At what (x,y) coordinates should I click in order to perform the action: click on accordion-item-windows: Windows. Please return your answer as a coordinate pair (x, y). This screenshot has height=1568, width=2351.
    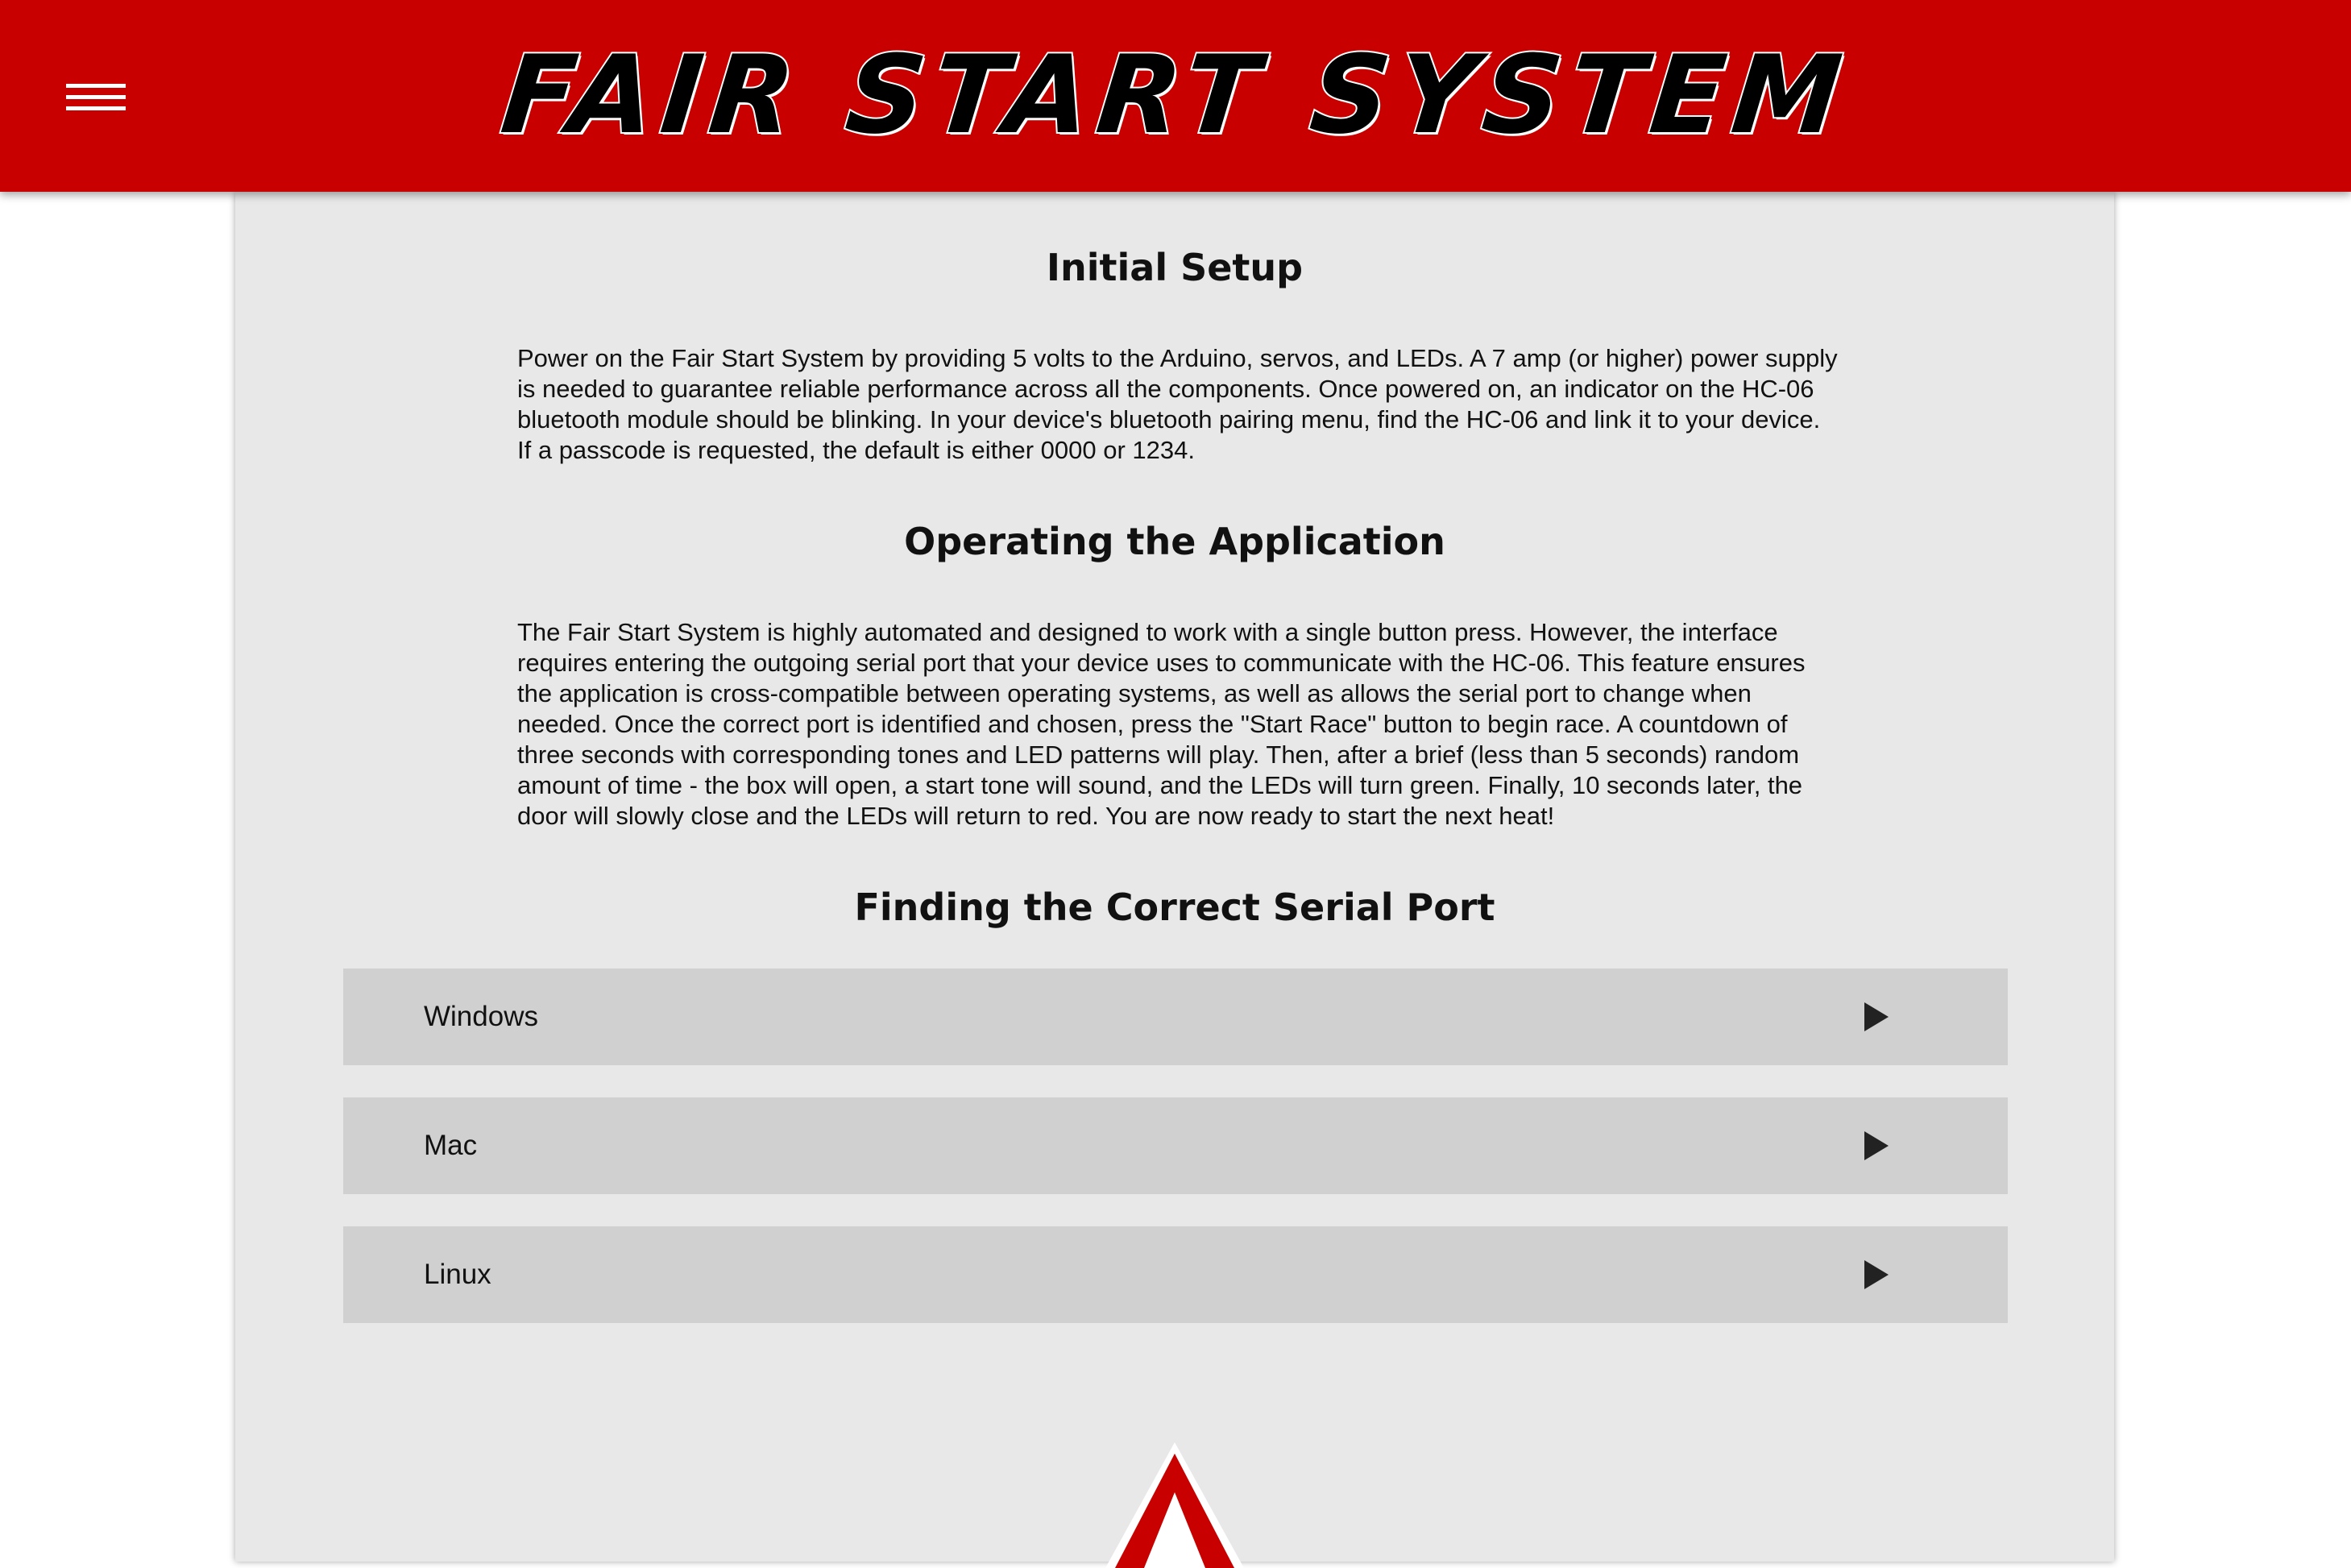
    Looking at the image, I should click on (1175, 1017).